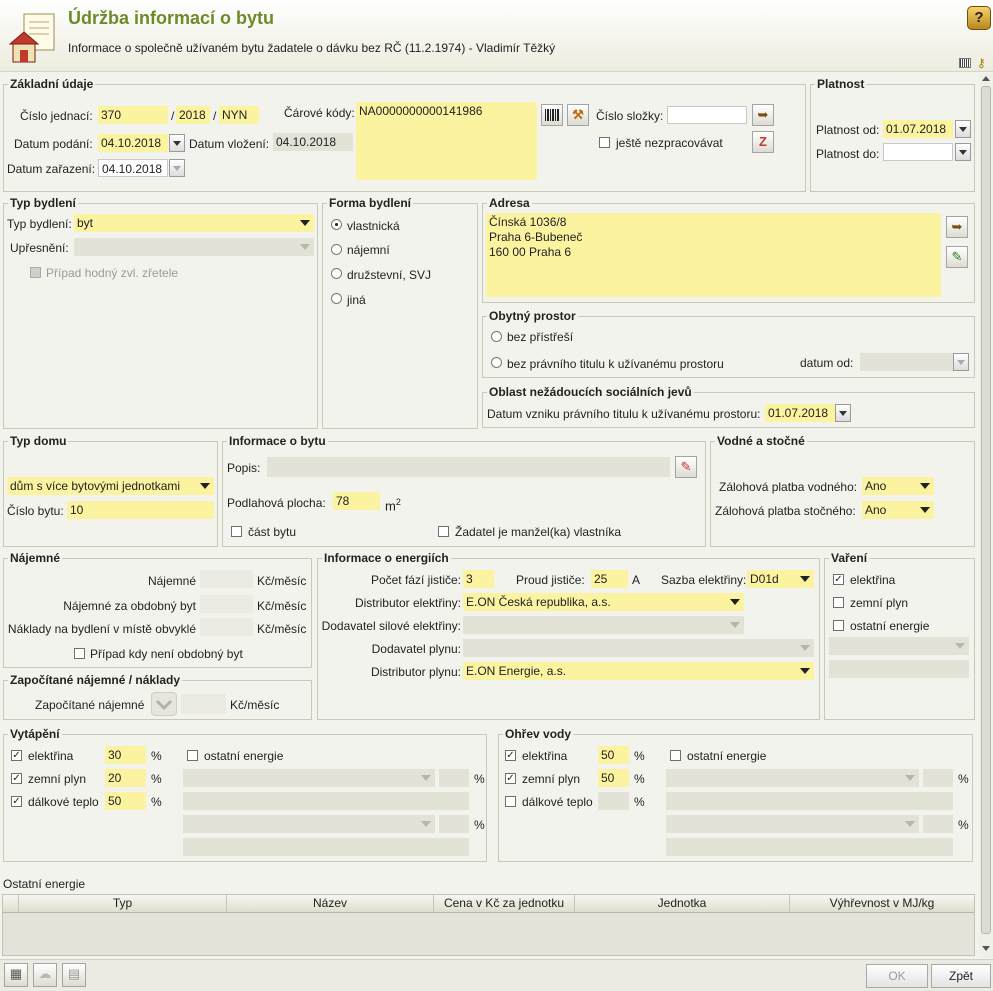 Image resolution: width=993 pixels, height=991 pixels. What do you see at coordinates (800, 413) in the screenshot?
I see `datum-vzniku-input: 01.07.2018` at bounding box center [800, 413].